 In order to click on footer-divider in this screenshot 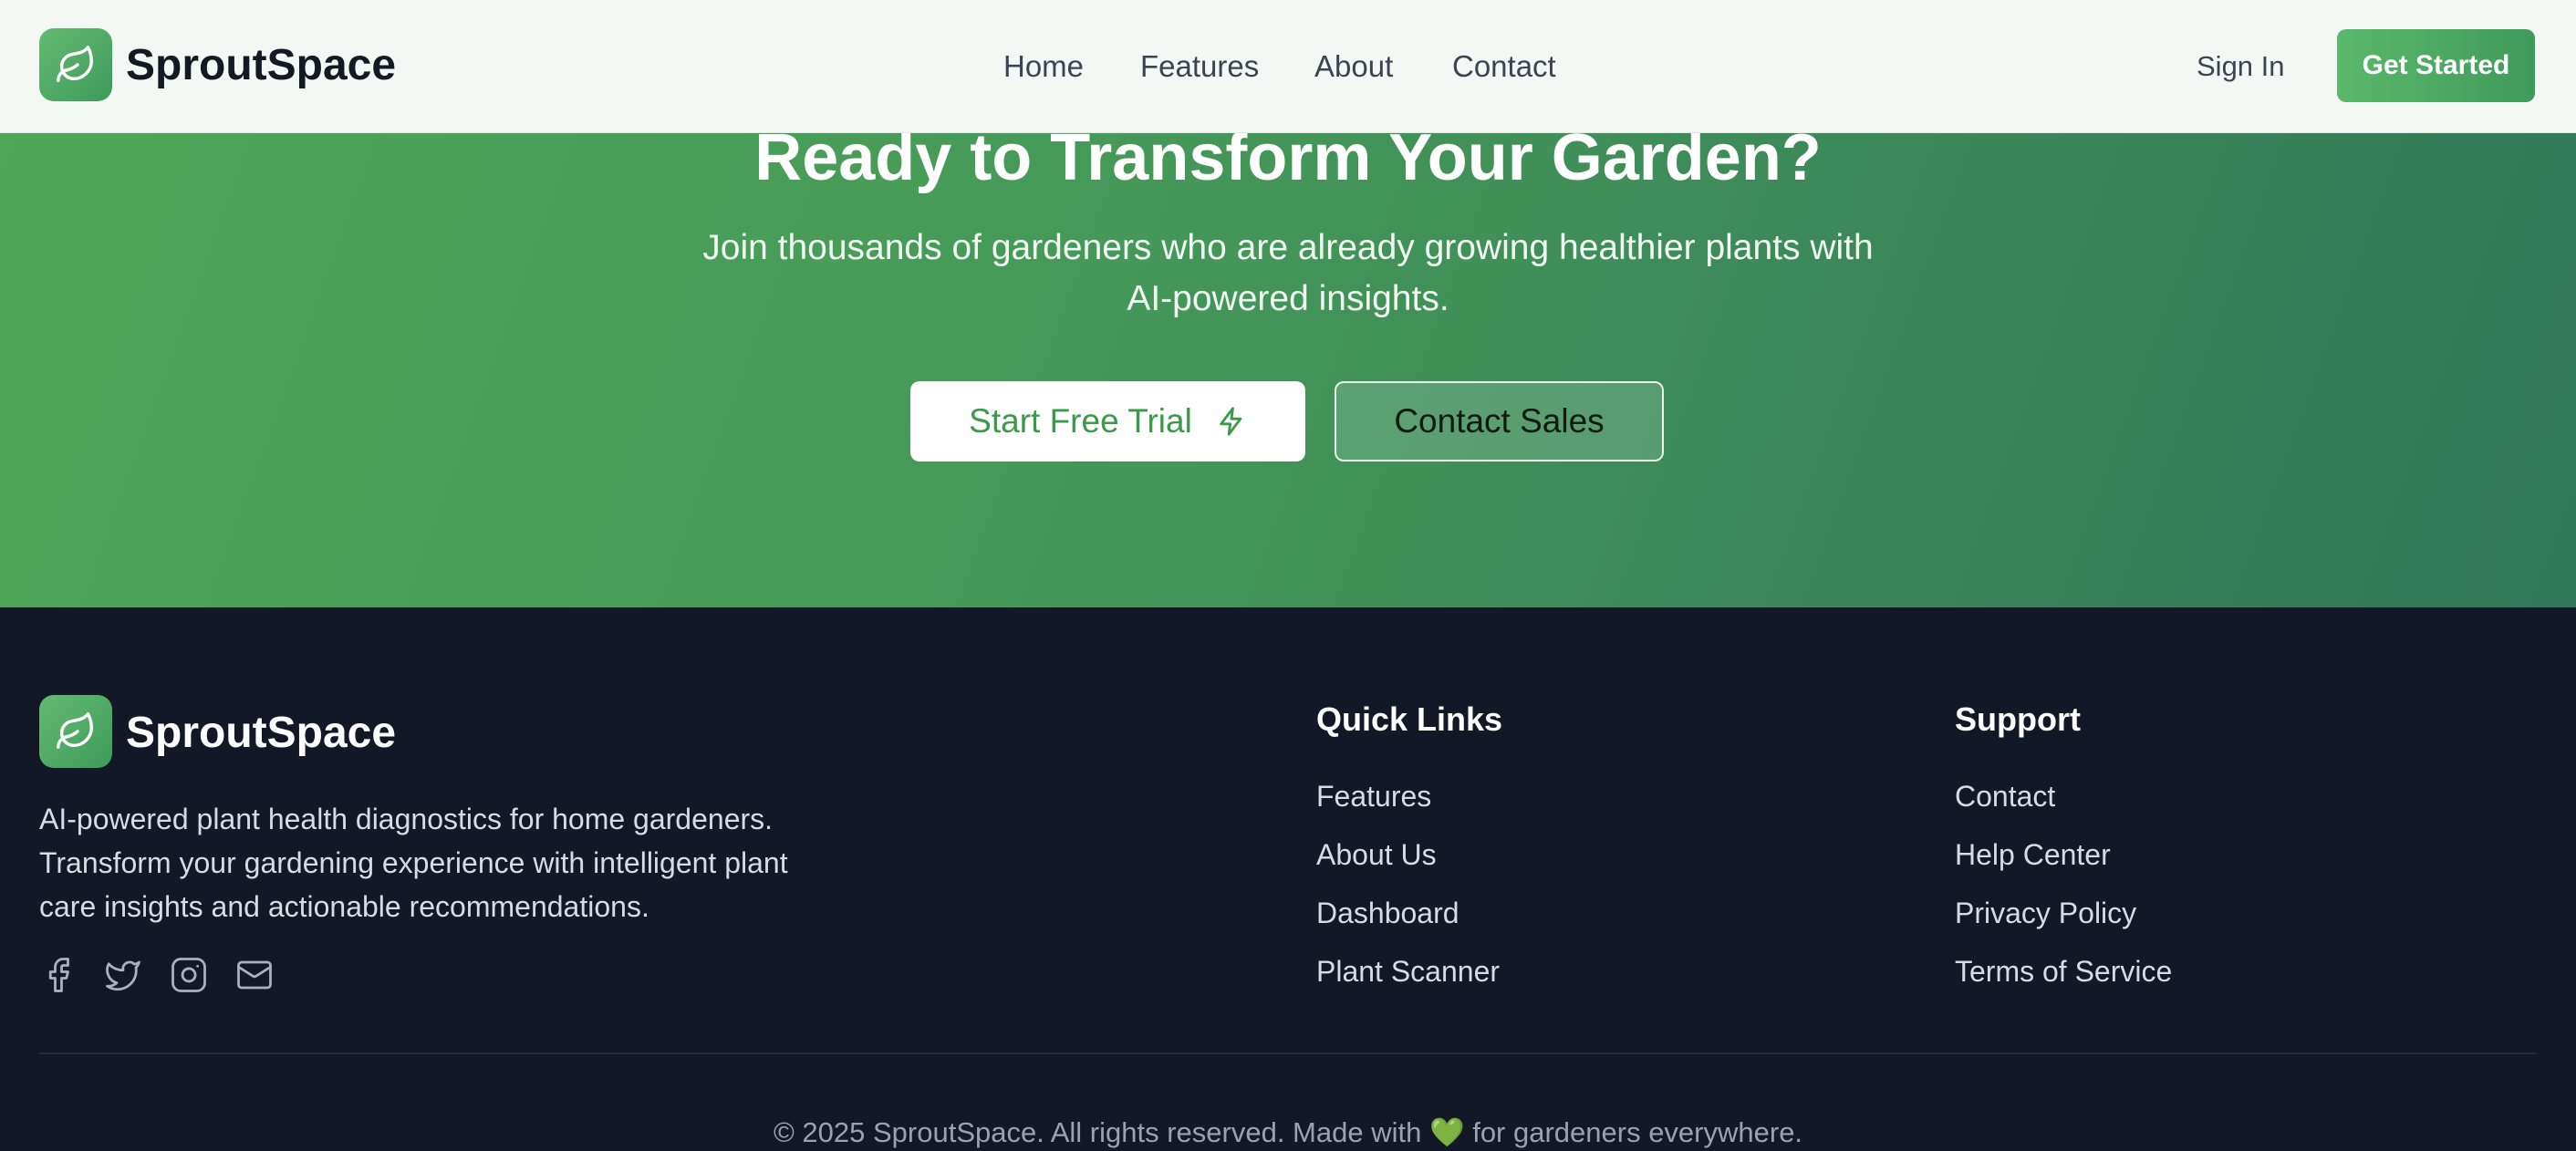, I will do `click(1287, 1053)`.